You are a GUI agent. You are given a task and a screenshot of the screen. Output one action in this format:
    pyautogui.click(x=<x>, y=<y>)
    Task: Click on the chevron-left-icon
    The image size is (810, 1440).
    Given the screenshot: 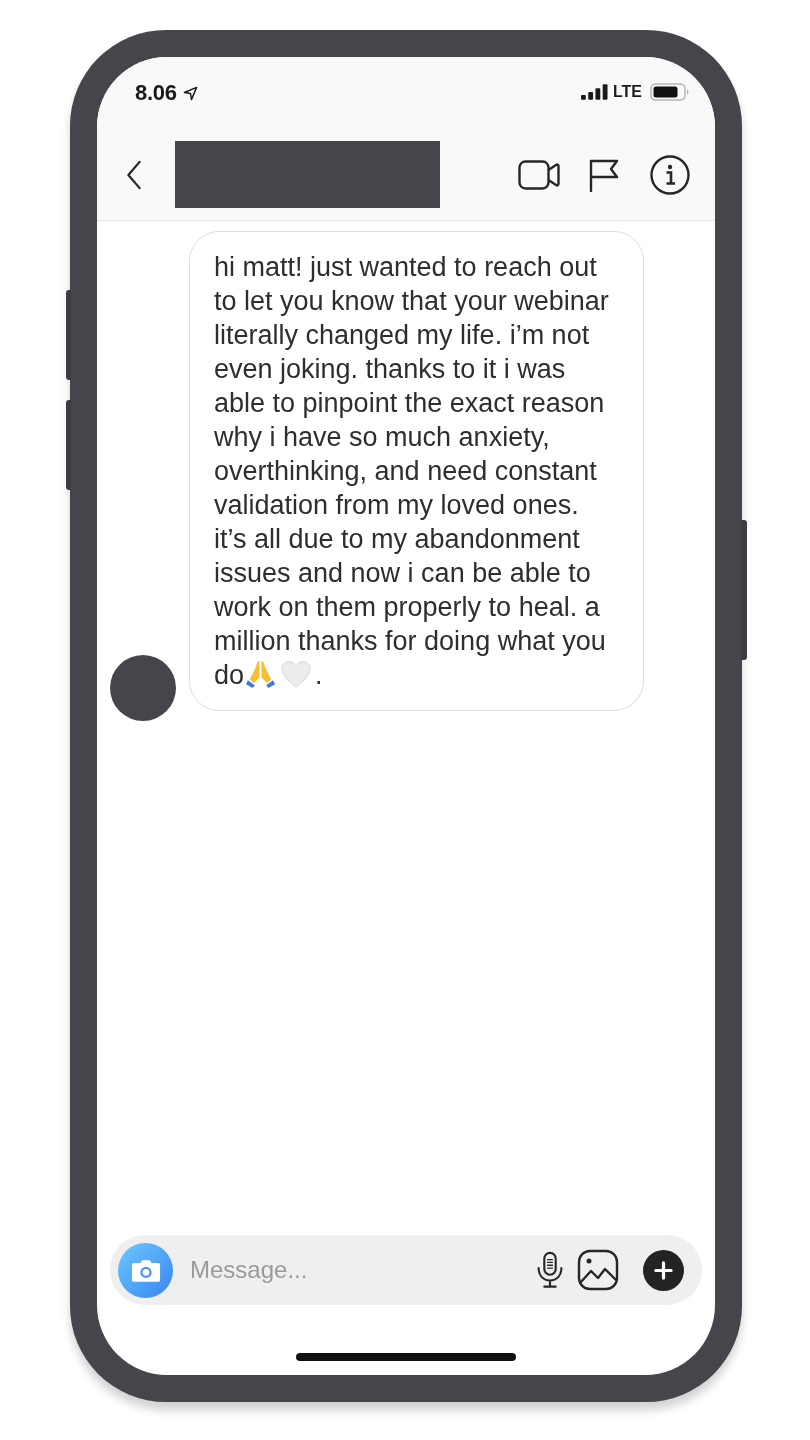 What is the action you would take?
    pyautogui.click(x=134, y=174)
    